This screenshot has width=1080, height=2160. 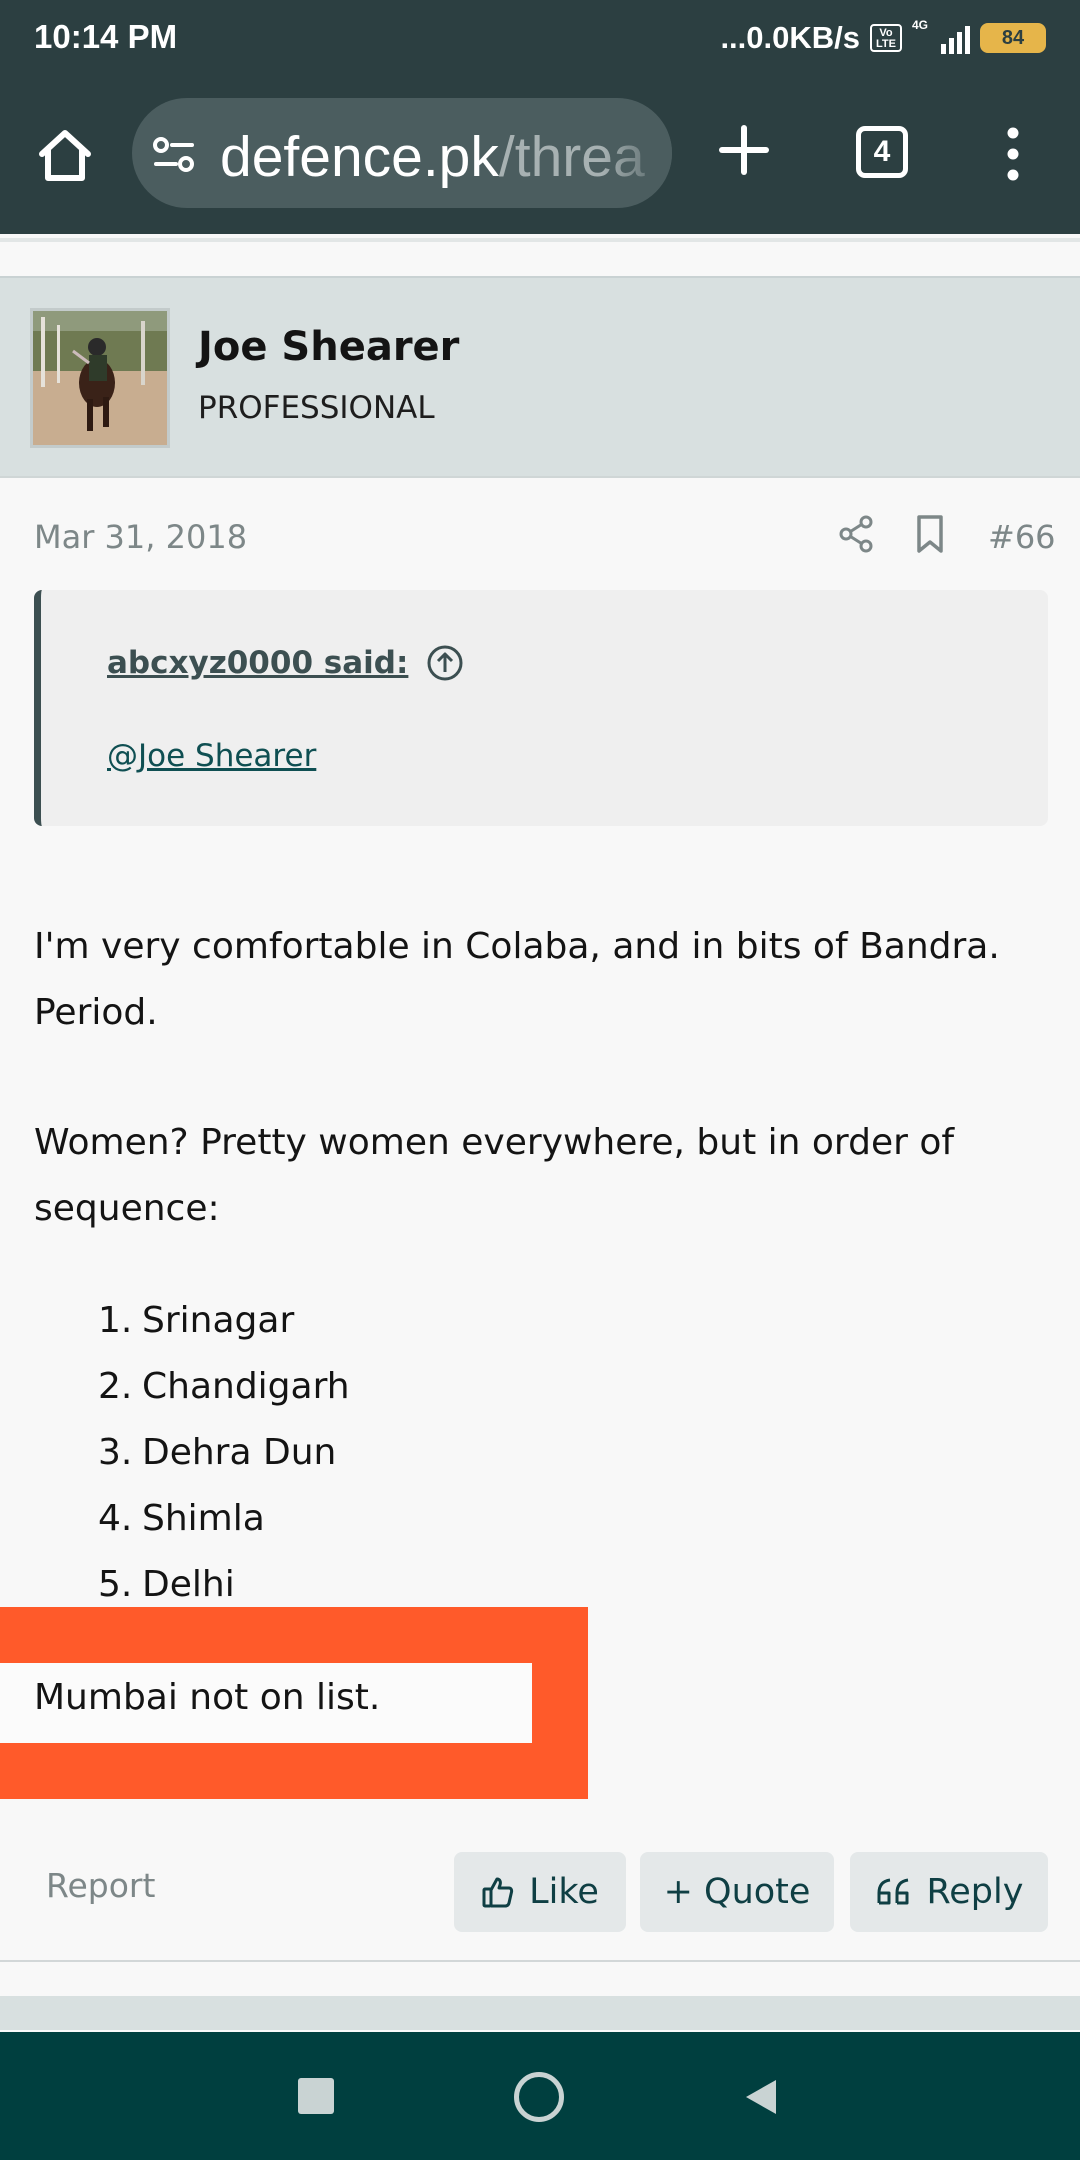 What do you see at coordinates (257, 663) in the screenshot?
I see `quote-author-label: abcxyz0000 said:` at bounding box center [257, 663].